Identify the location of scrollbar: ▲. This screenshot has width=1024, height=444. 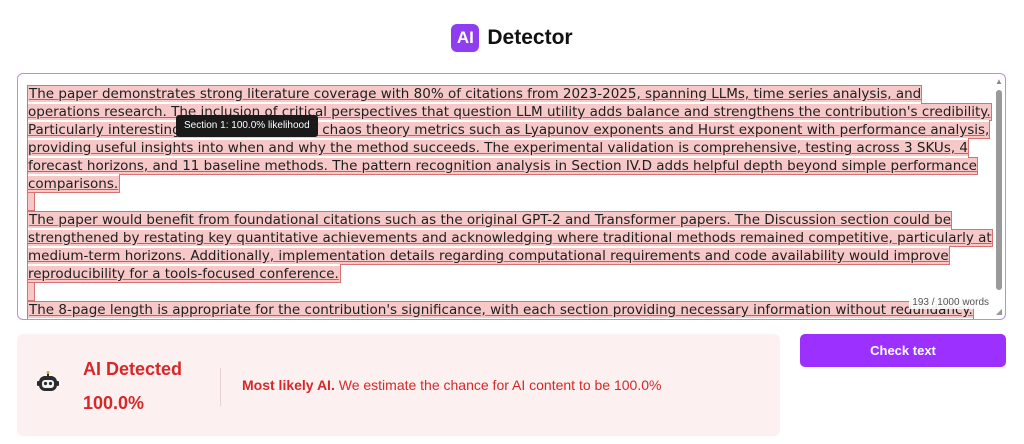
(999, 194).